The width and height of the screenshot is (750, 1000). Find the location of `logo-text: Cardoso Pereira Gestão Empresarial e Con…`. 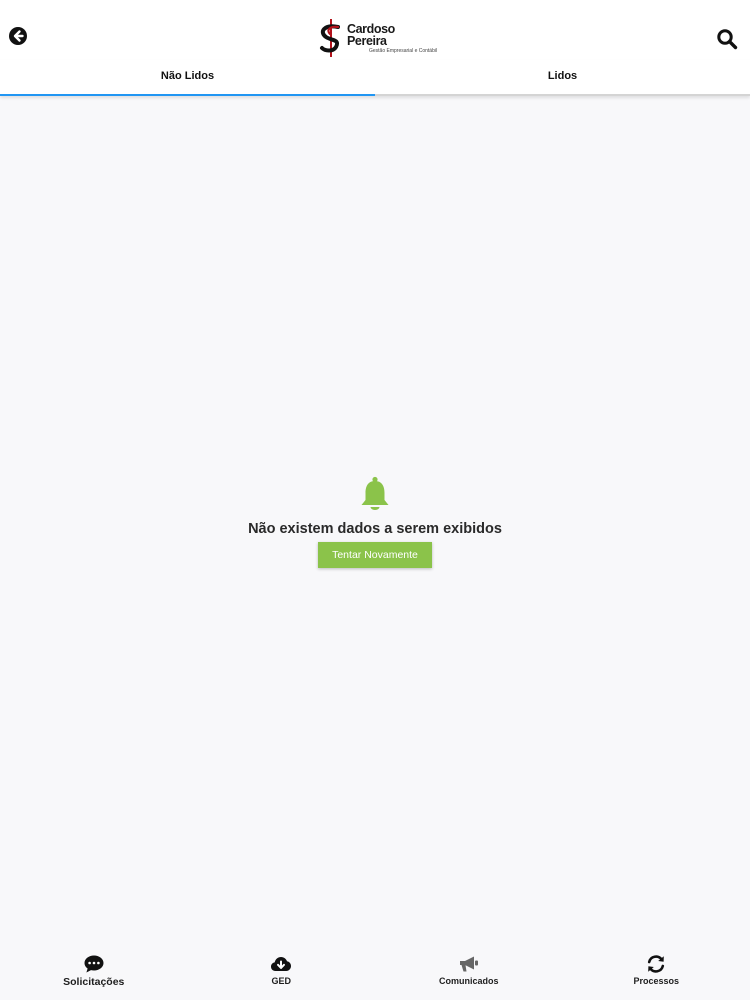

logo-text: Cardoso Pereira Gestão Empresarial e Con… is located at coordinates (392, 37).